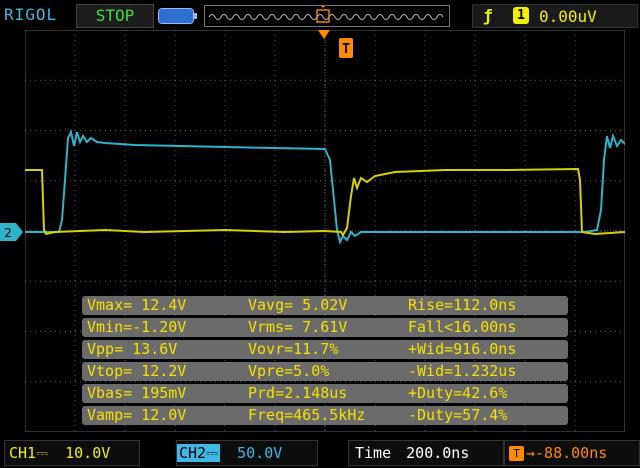 This screenshot has height=468, width=640. What do you see at coordinates (458, 393) in the screenshot?
I see `measurement-value: +Duty=42.6%` at bounding box center [458, 393].